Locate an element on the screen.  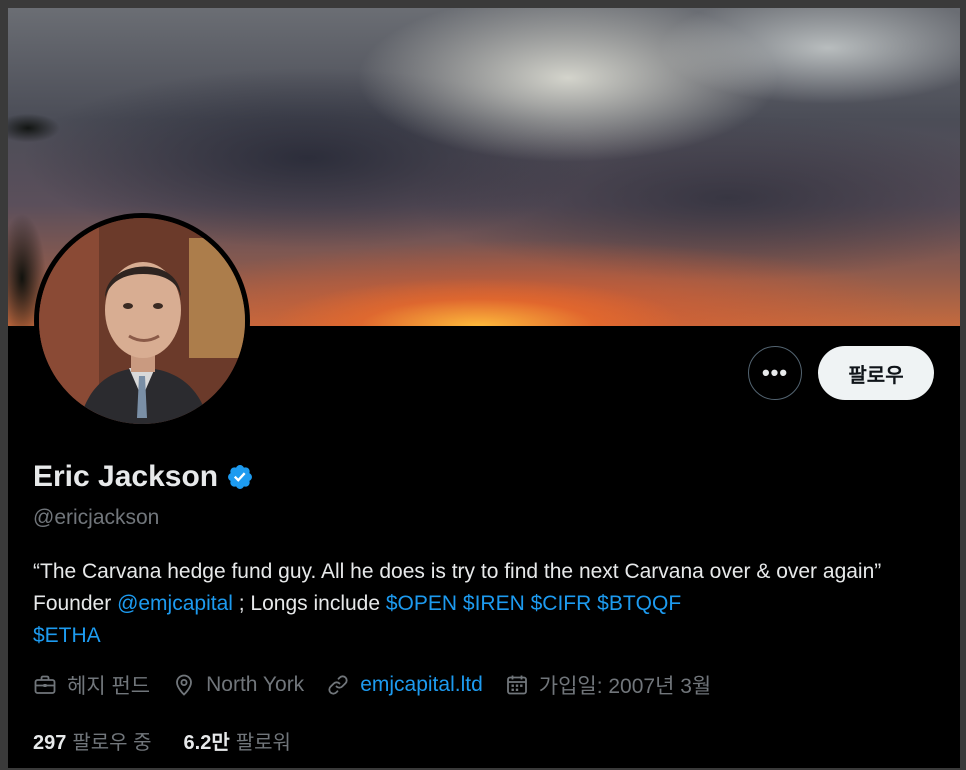
more-options-button: ••• is located at coordinates (775, 373).